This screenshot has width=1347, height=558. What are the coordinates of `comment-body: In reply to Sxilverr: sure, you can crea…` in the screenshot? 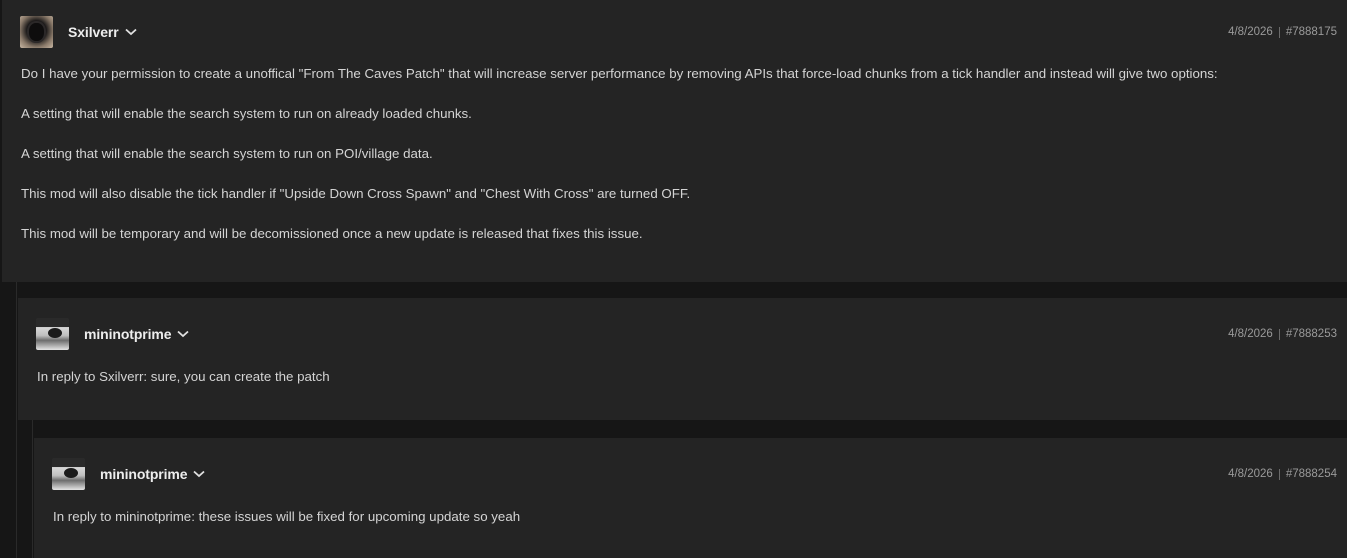 It's located at (682, 388).